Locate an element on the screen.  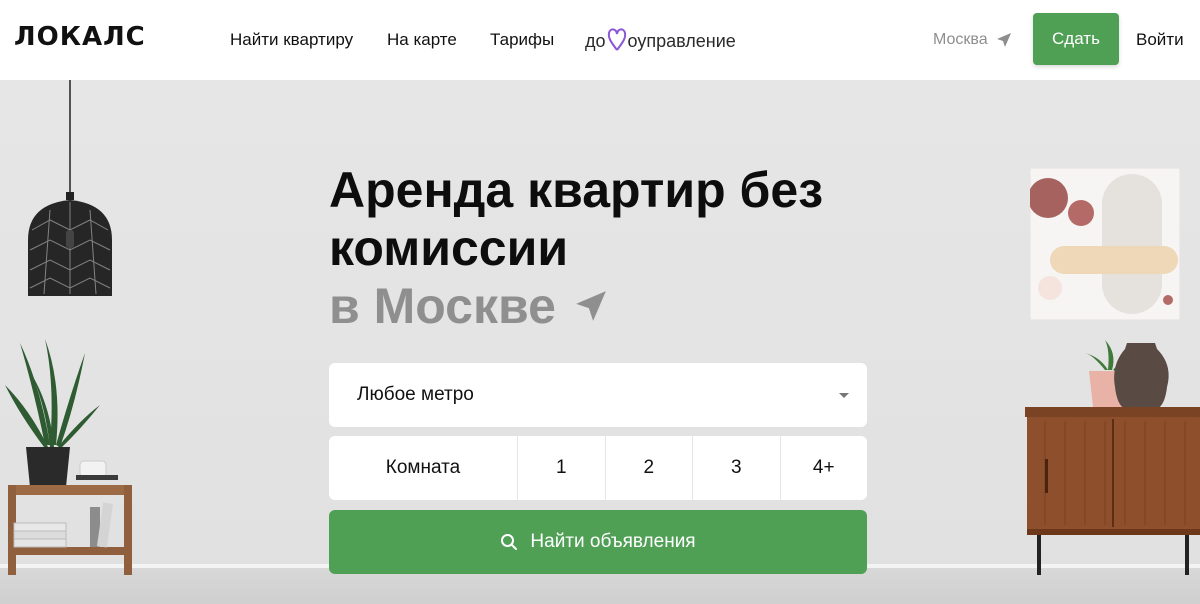
find-listings-button: Найти объявления is located at coordinates (598, 542).